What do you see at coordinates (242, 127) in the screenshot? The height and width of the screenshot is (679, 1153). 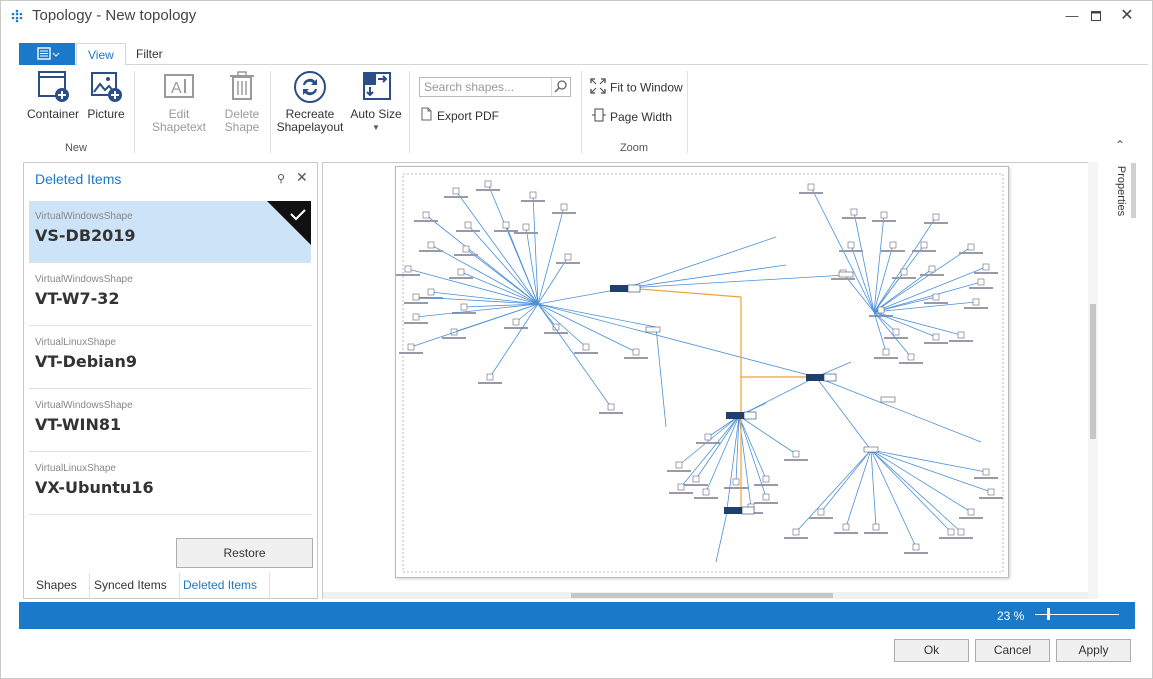 I see `delete-shape-label-2: Shape` at bounding box center [242, 127].